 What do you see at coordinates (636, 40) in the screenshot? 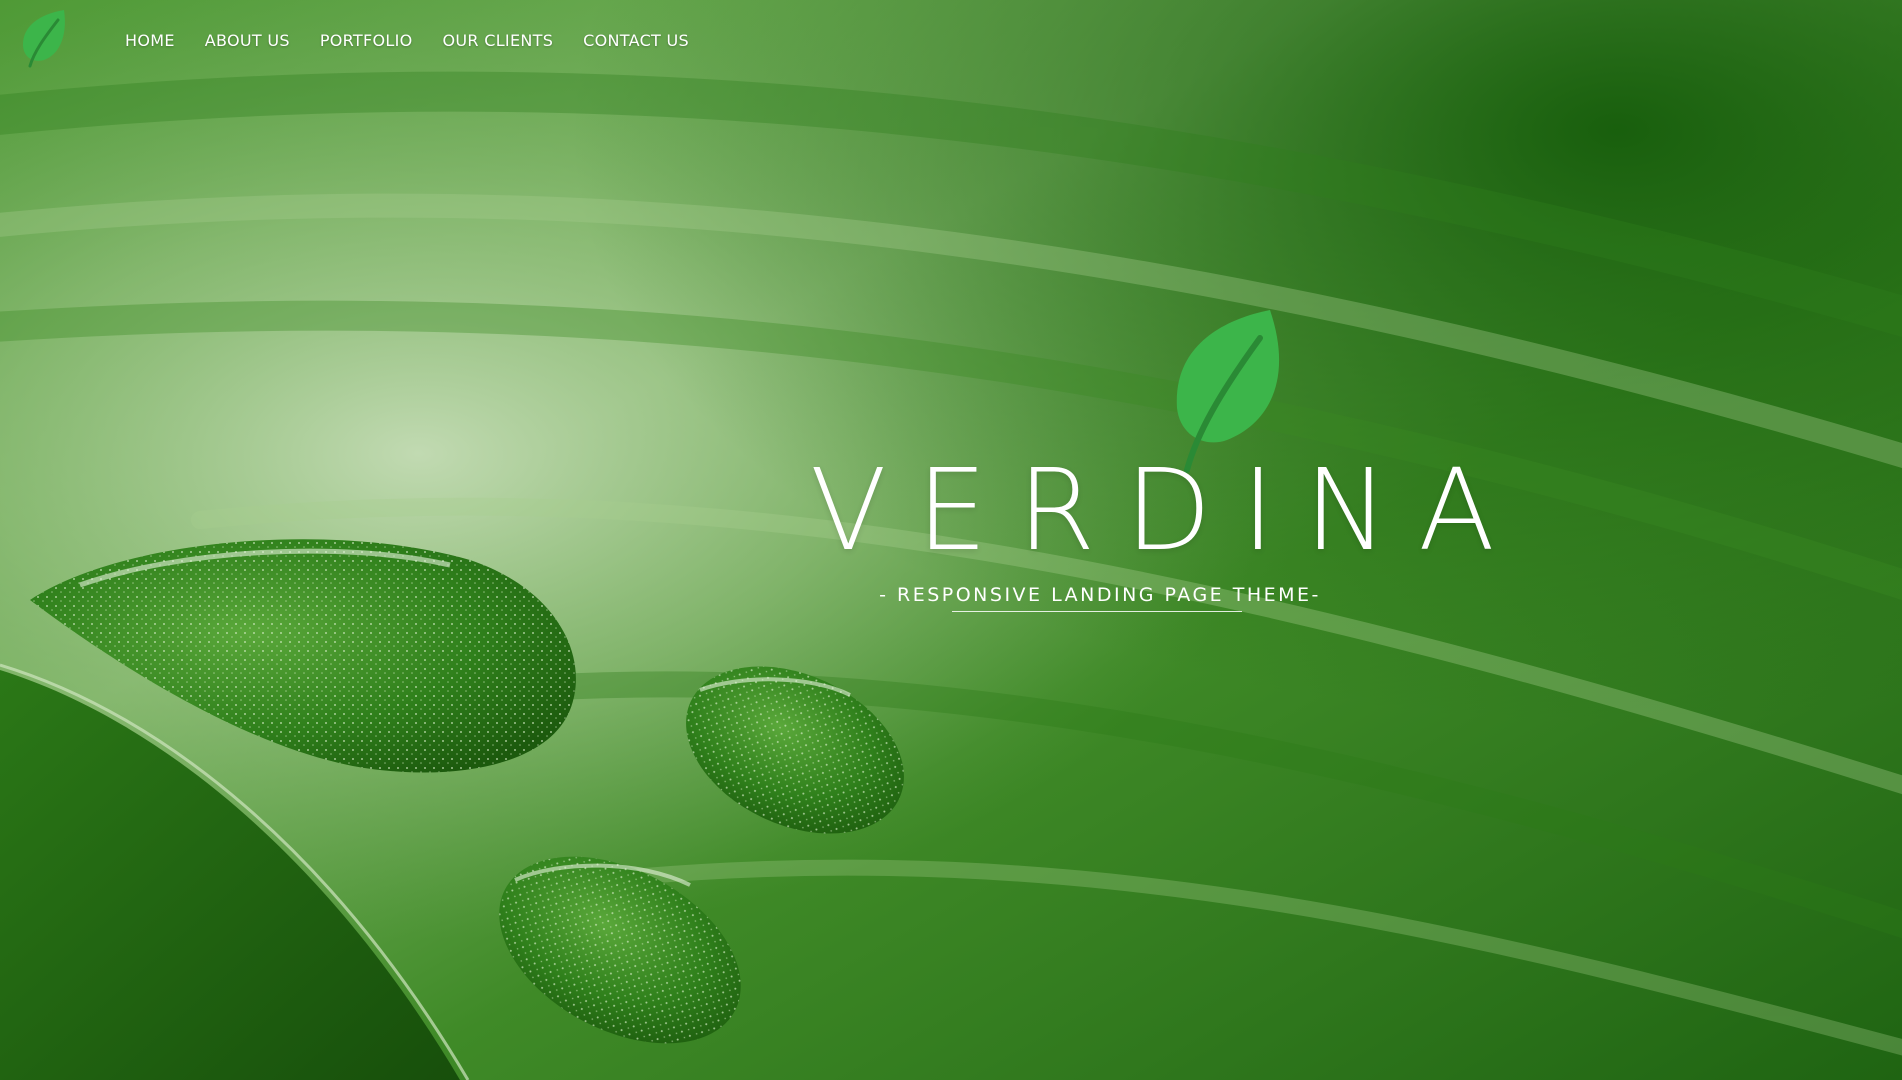
I see `nav-item-contact-us: CONTACT US` at bounding box center [636, 40].